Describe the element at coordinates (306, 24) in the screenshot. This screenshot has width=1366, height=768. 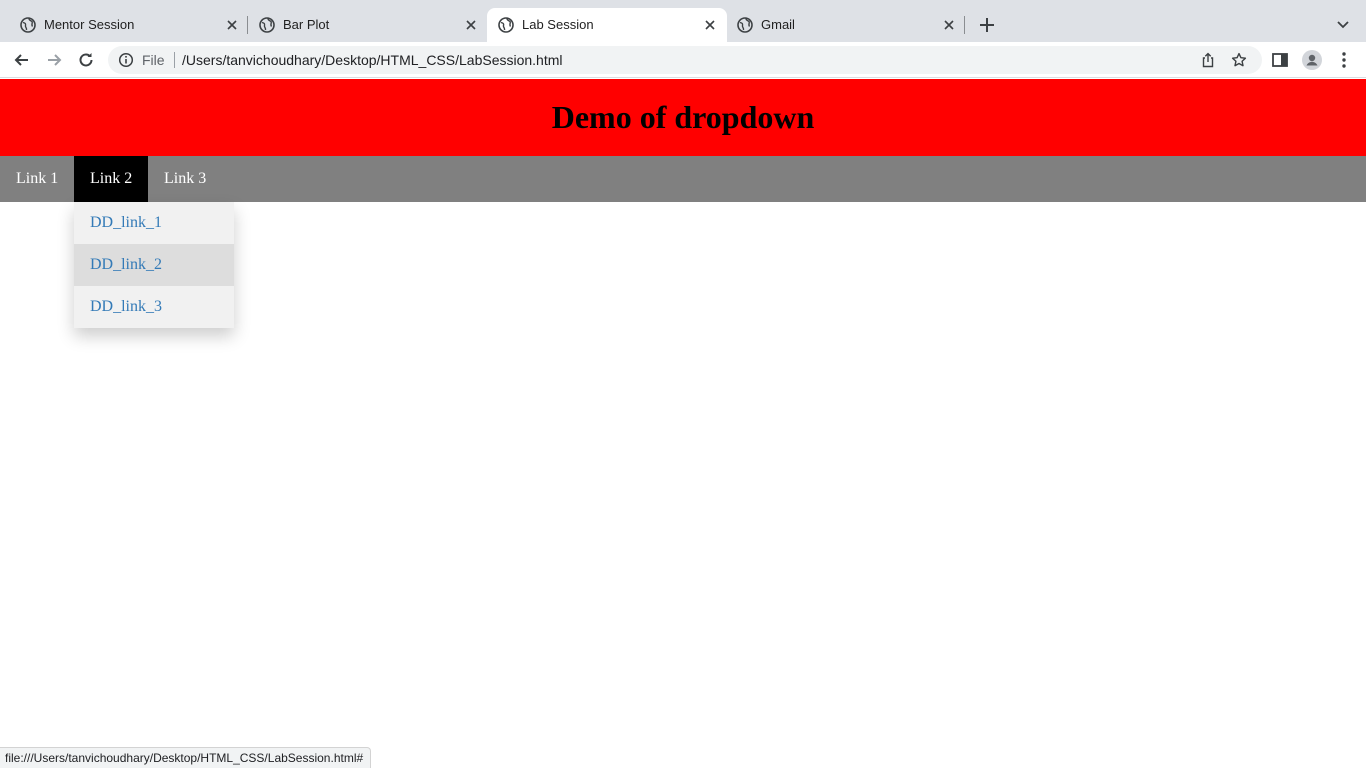
I see `tab-title: Bar Plot` at that location.